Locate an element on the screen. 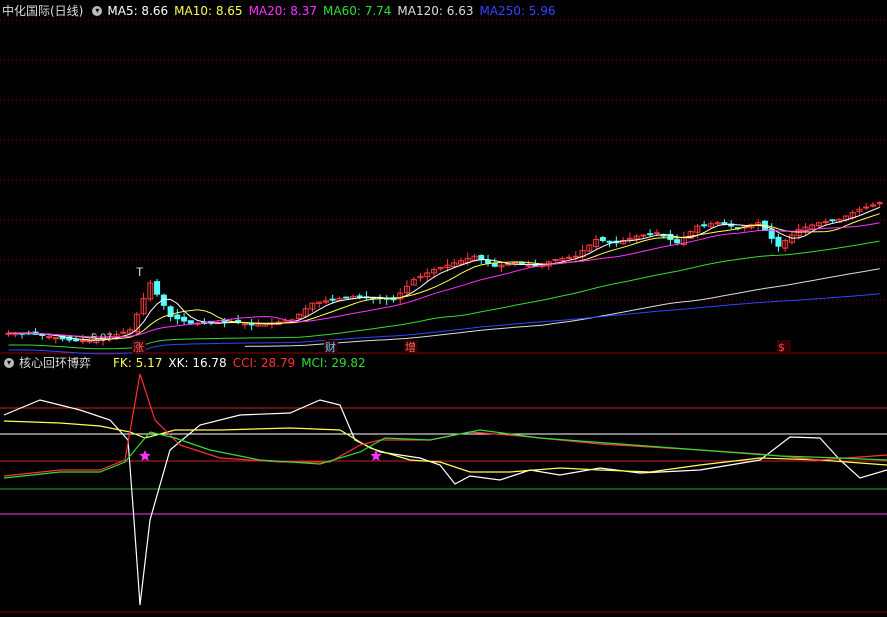  indicator-legend: FK: 5.17 XK: 16.78 CCI: 28.79 MCI: 29.82 is located at coordinates (242, 363).